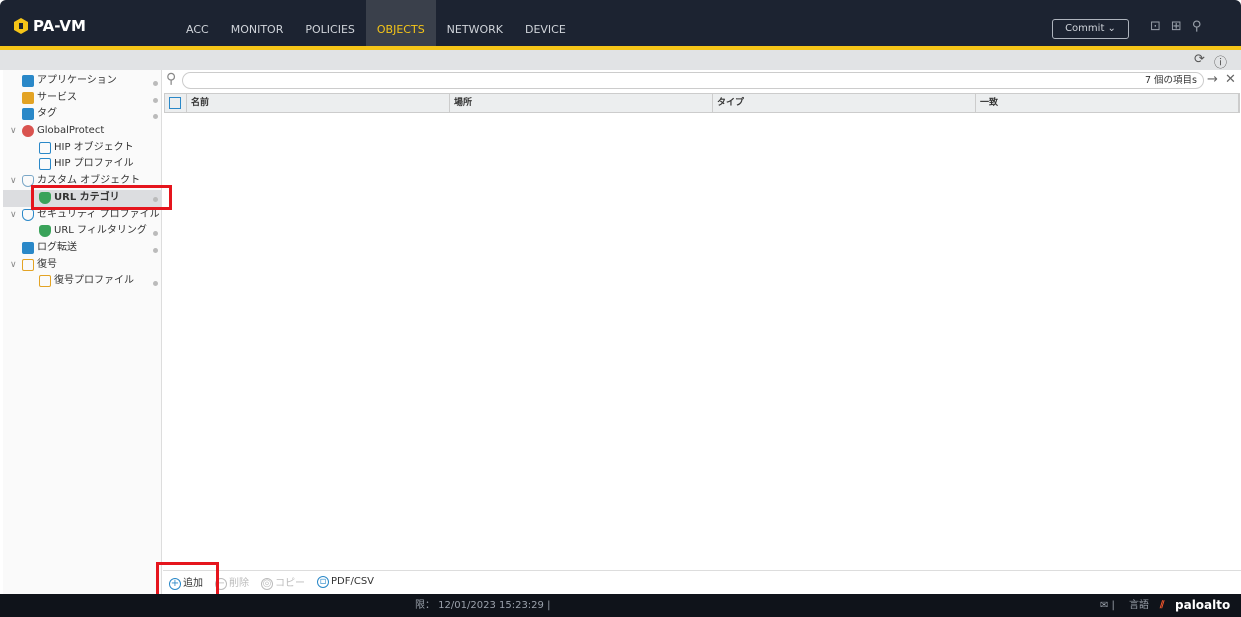 The height and width of the screenshot is (617, 1241). I want to click on config-icon: ⊞, so click(1176, 26).